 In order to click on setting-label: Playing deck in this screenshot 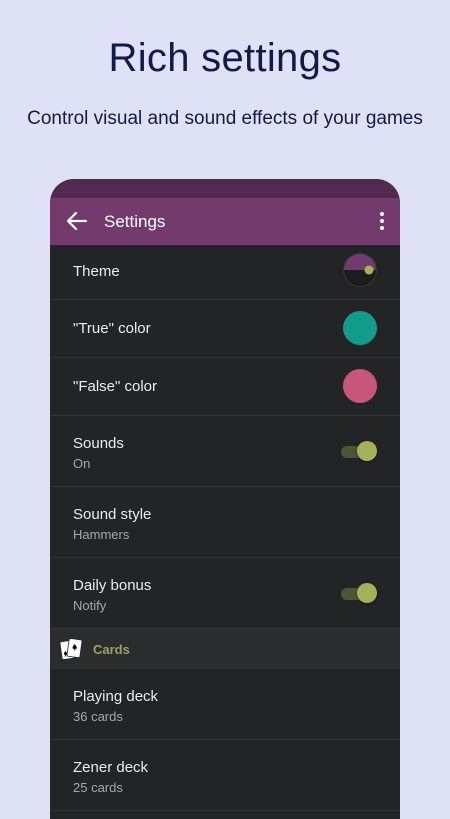, I will do `click(116, 696)`.